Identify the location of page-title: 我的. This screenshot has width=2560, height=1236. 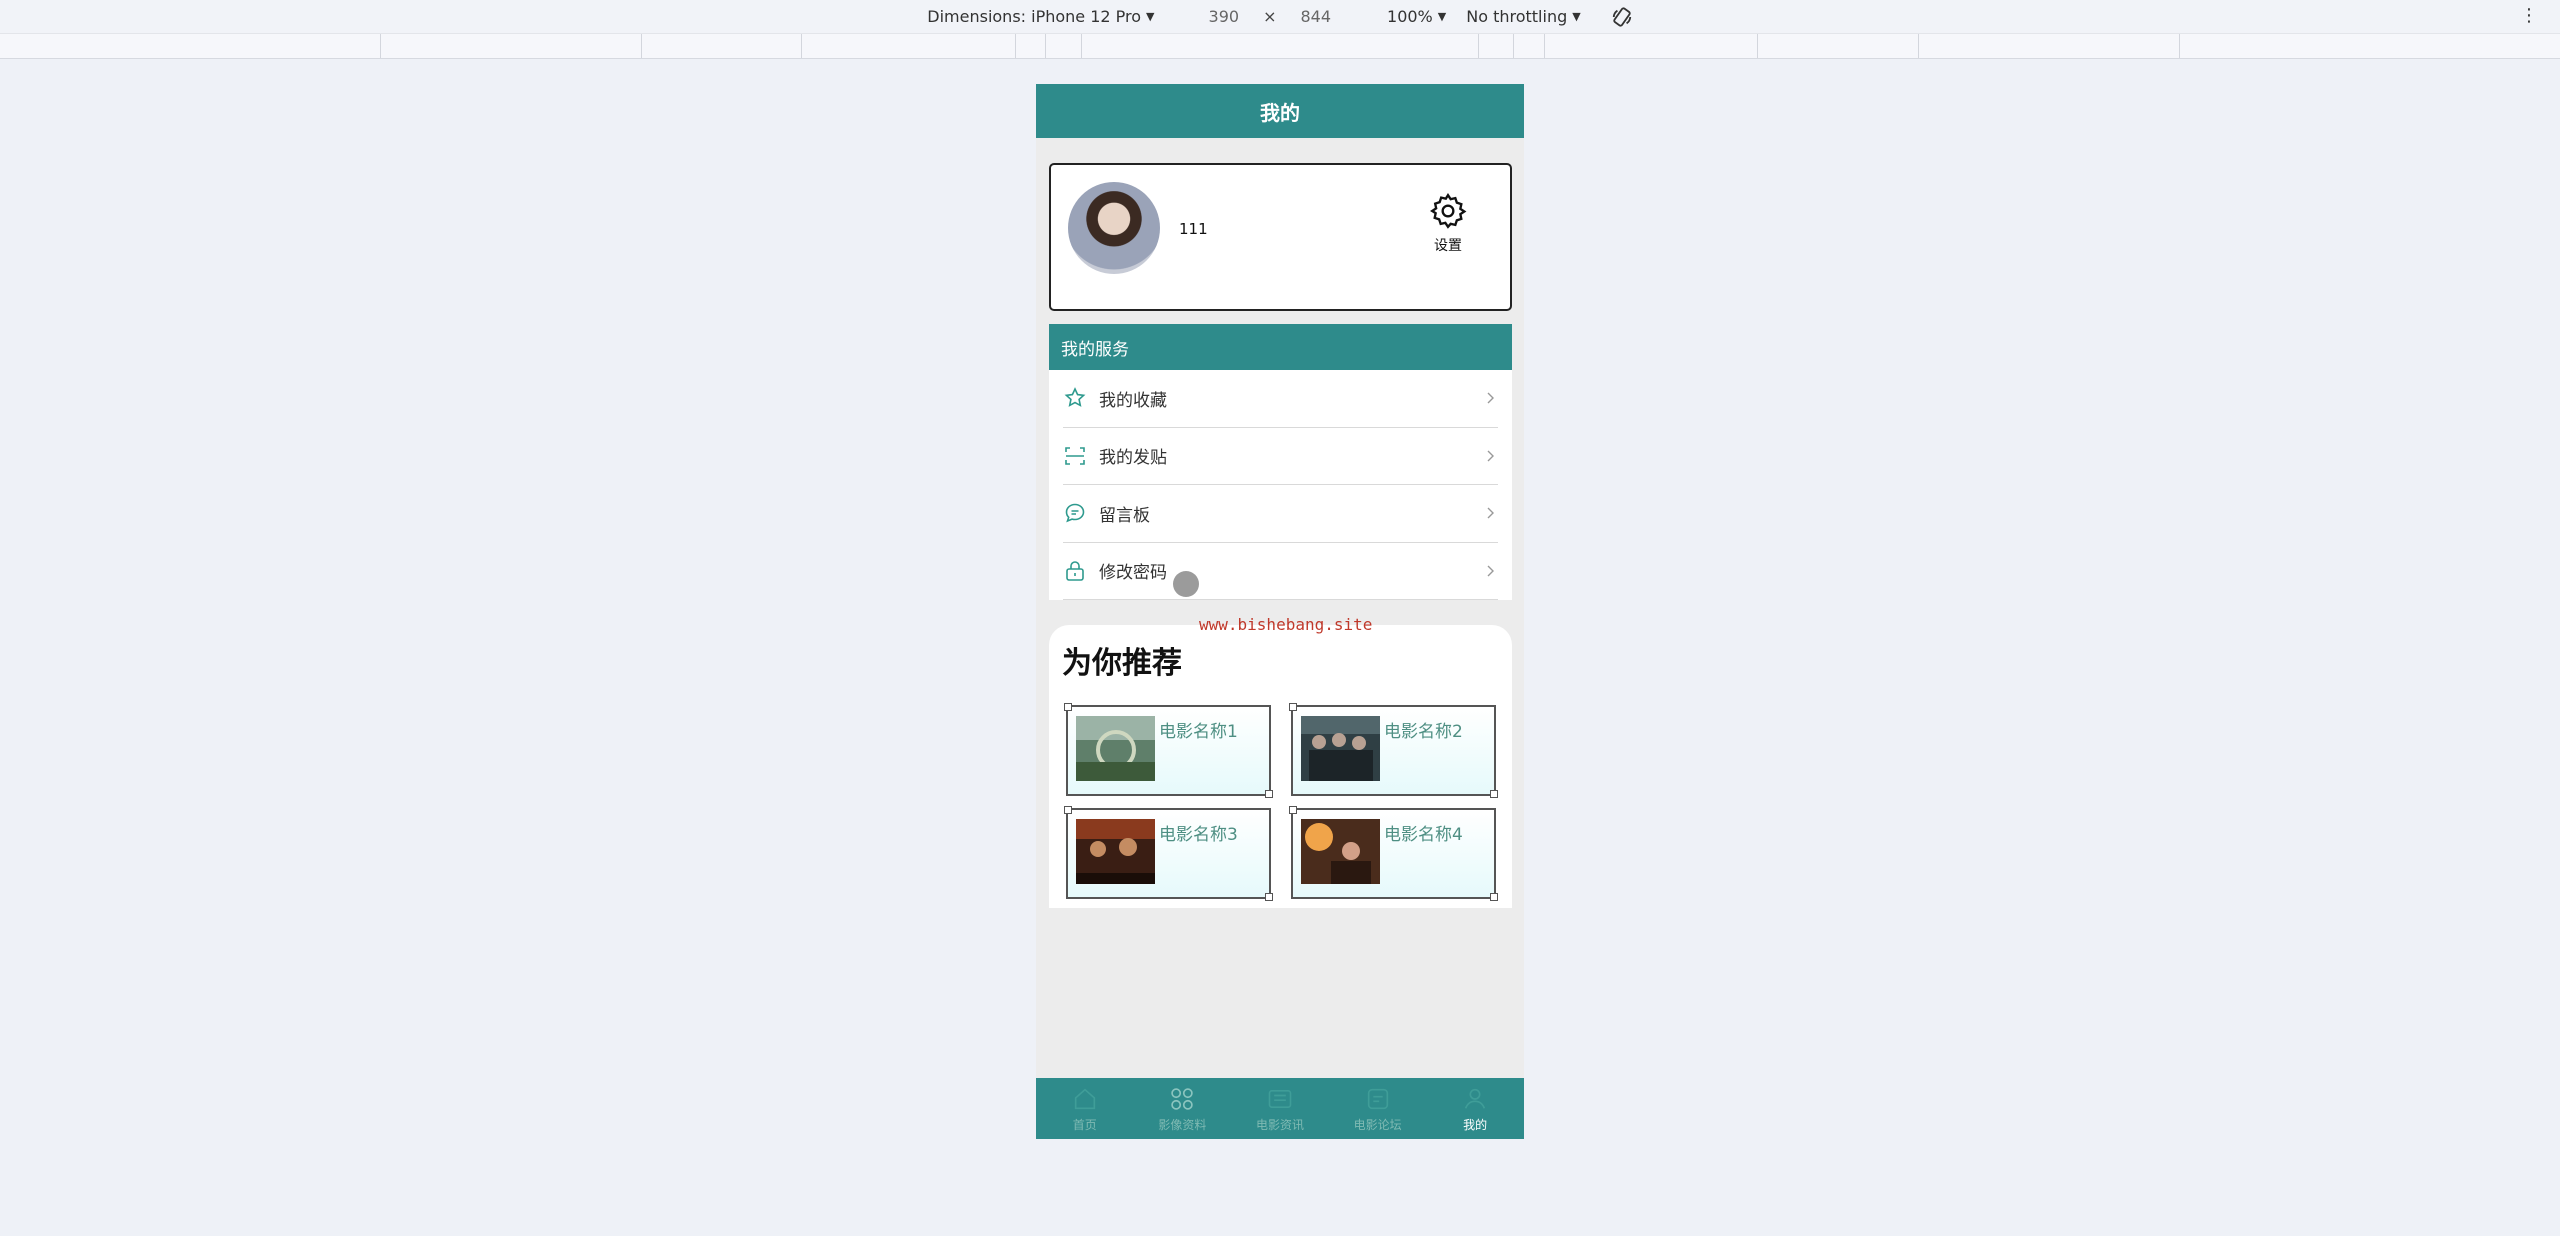
(1280, 111).